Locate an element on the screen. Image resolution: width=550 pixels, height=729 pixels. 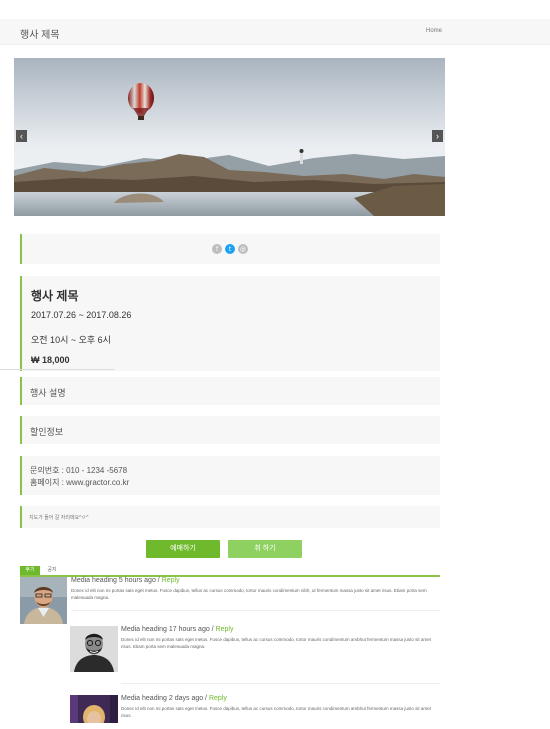
divider is located at coordinates (57, 369).